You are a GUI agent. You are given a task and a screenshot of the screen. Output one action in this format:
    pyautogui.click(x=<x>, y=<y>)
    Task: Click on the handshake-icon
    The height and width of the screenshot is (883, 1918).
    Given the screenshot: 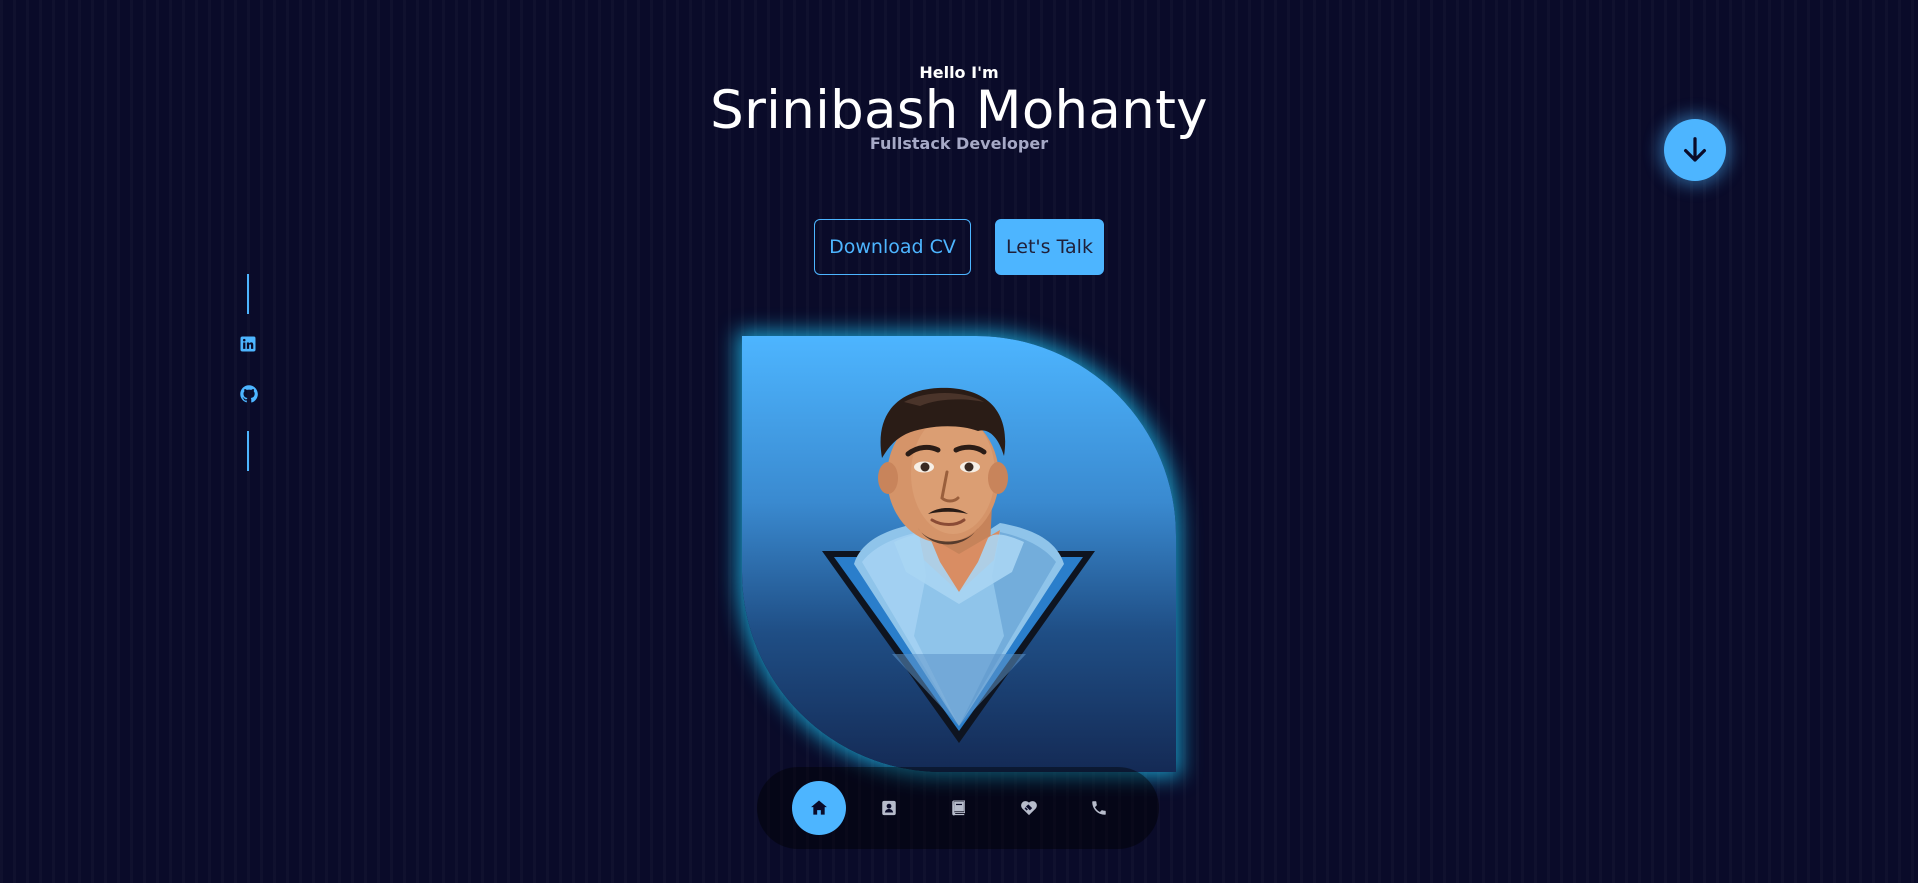 What is the action you would take?
    pyautogui.click(x=1029, y=808)
    